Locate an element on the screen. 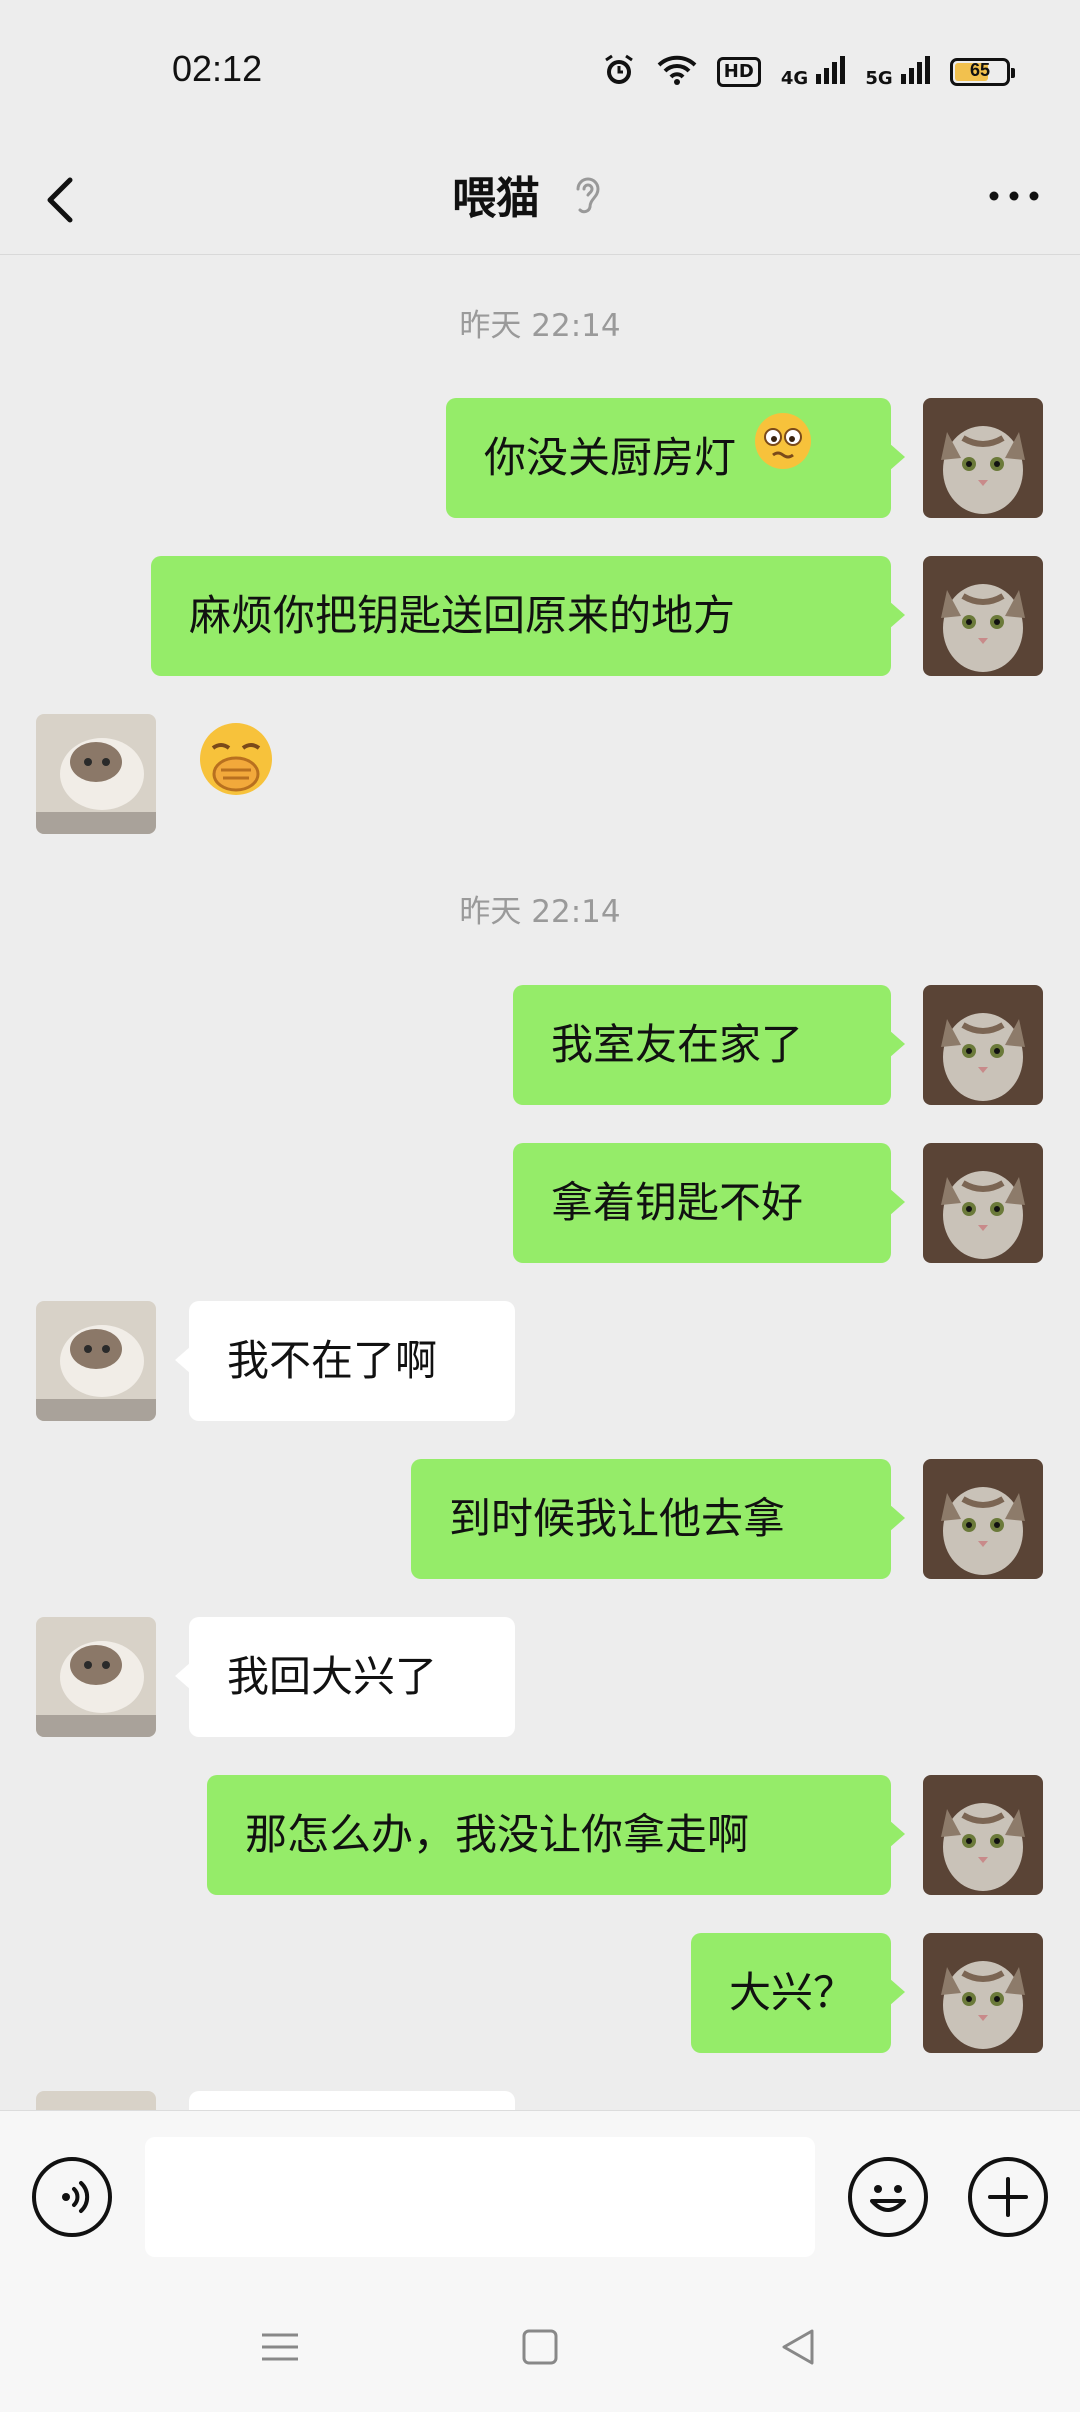  message-text: 到时候我让他去拿 is located at coordinates (617, 1518).